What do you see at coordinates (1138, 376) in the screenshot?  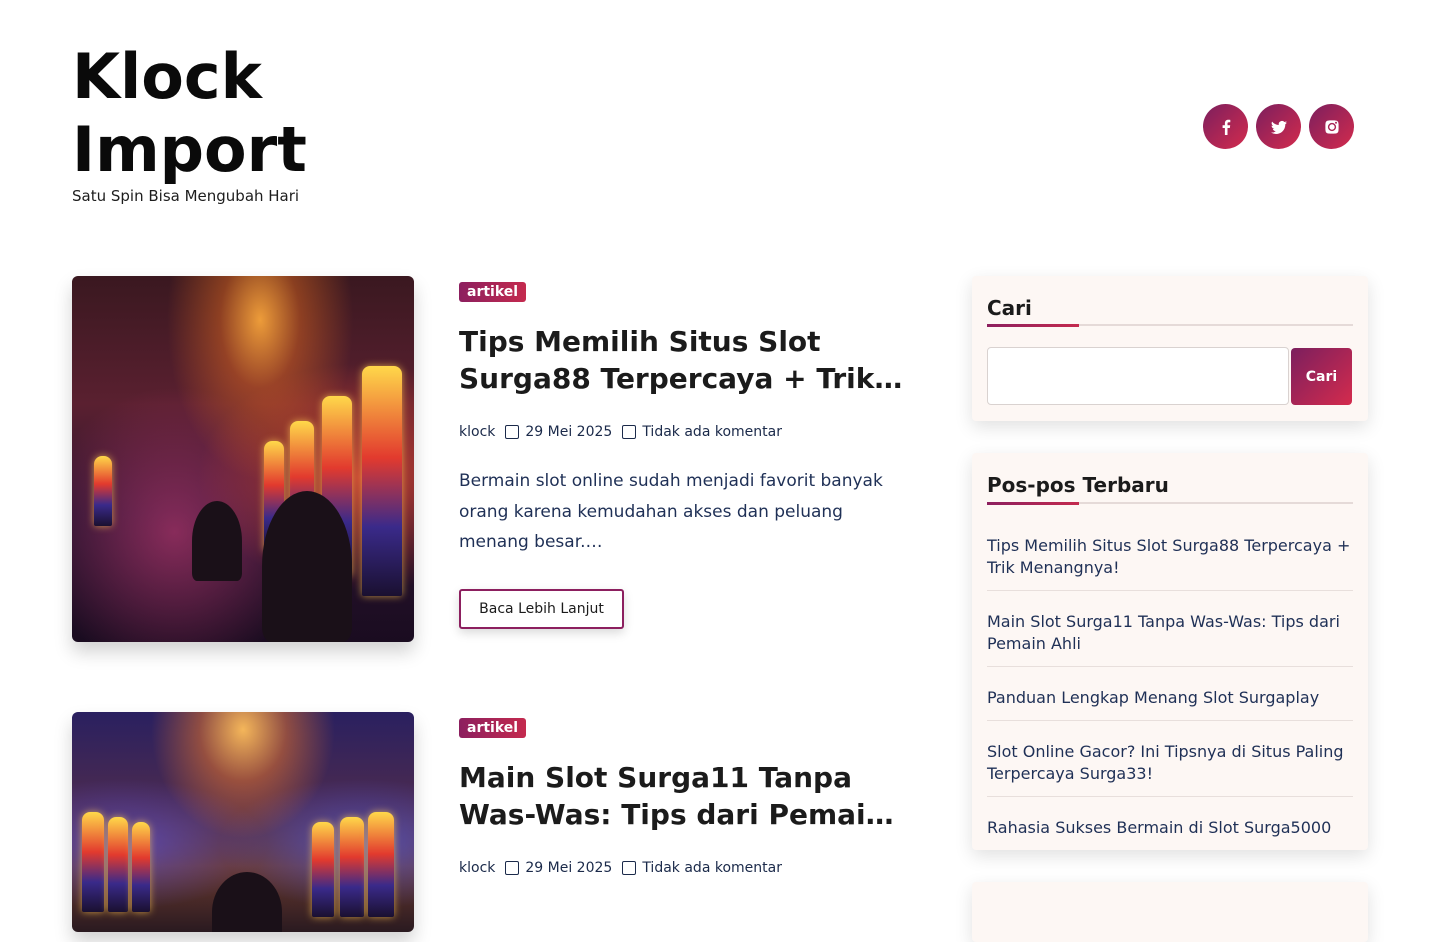 I see `search-input` at bounding box center [1138, 376].